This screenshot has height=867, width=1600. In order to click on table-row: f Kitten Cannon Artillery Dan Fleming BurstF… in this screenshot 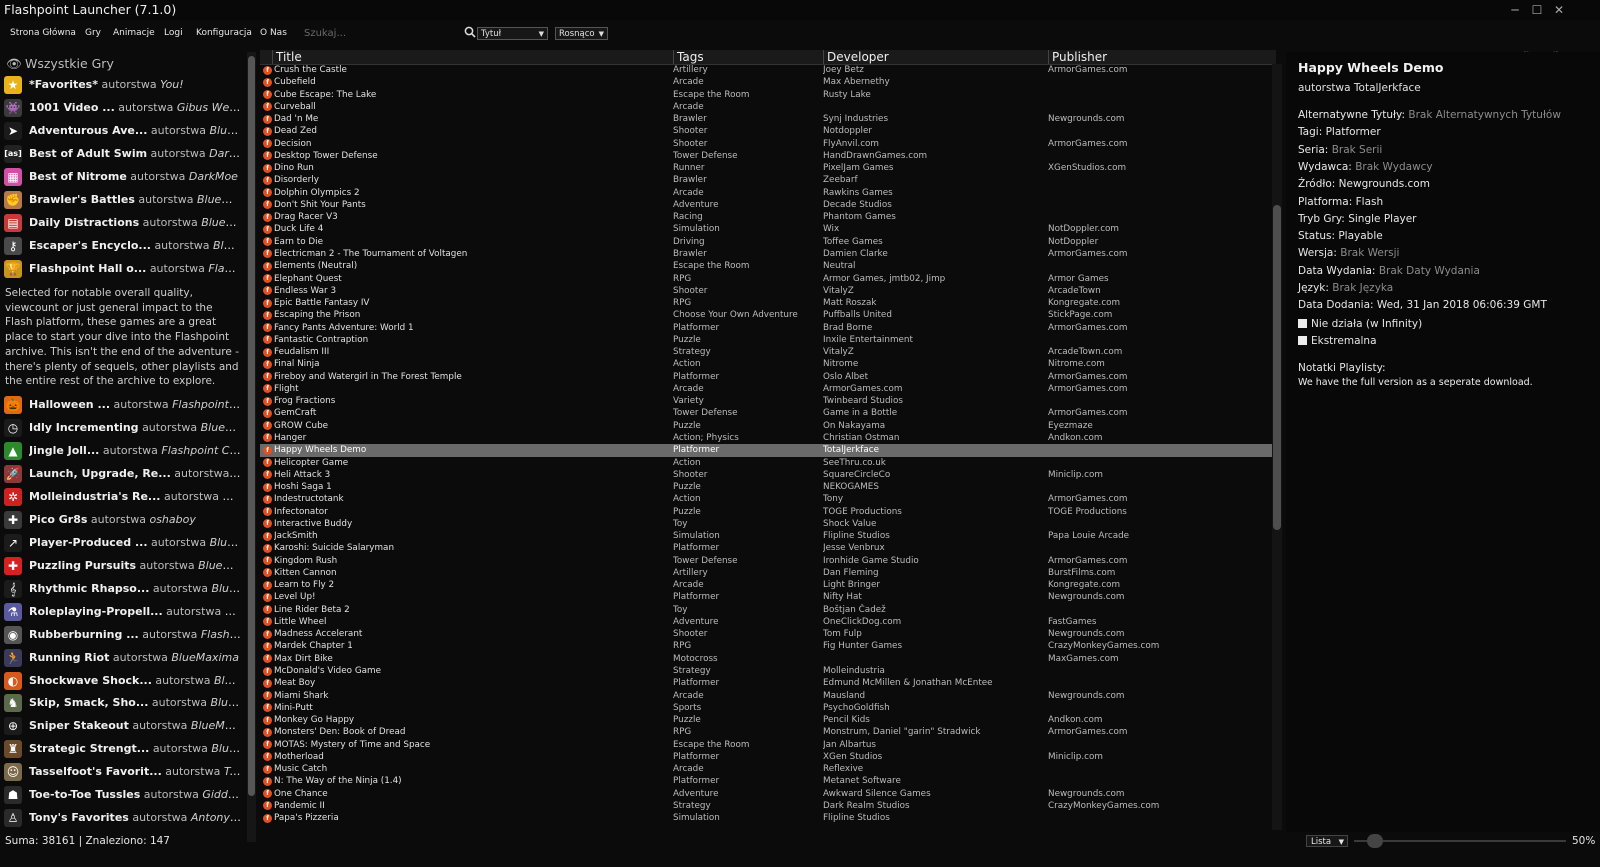, I will do `click(766, 573)`.